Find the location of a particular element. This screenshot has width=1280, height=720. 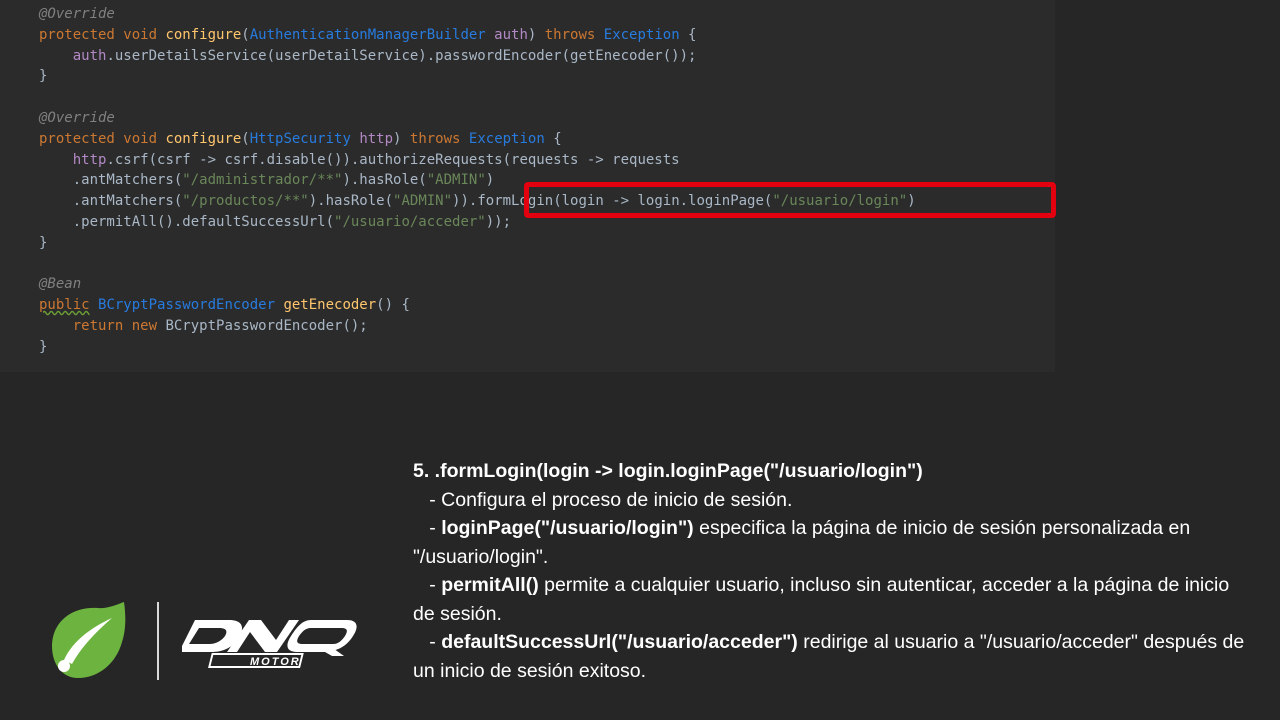

code-token: @Bean is located at coordinates (60, 284).